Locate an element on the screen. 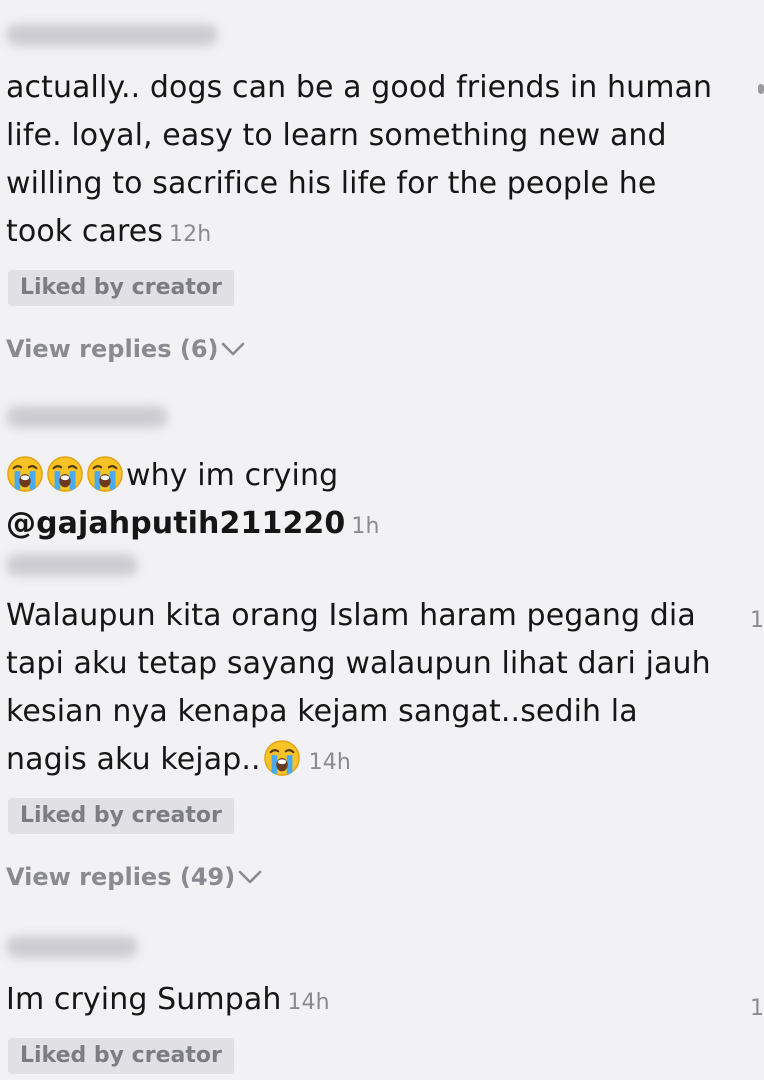 This screenshot has width=764, height=1080. view-replies-label: View replies (6) is located at coordinates (112, 349).